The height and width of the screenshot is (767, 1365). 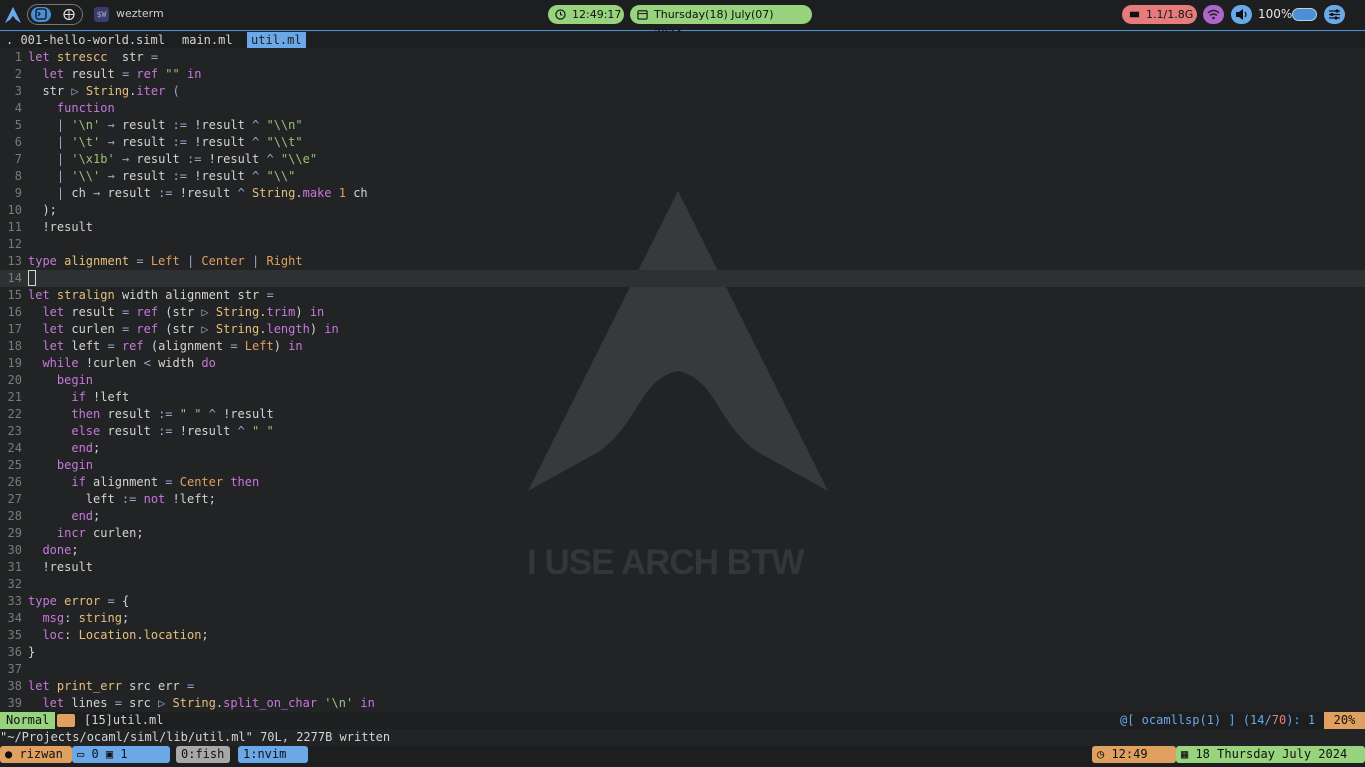 What do you see at coordinates (682, 210) in the screenshot?
I see `code-line: 10 );` at bounding box center [682, 210].